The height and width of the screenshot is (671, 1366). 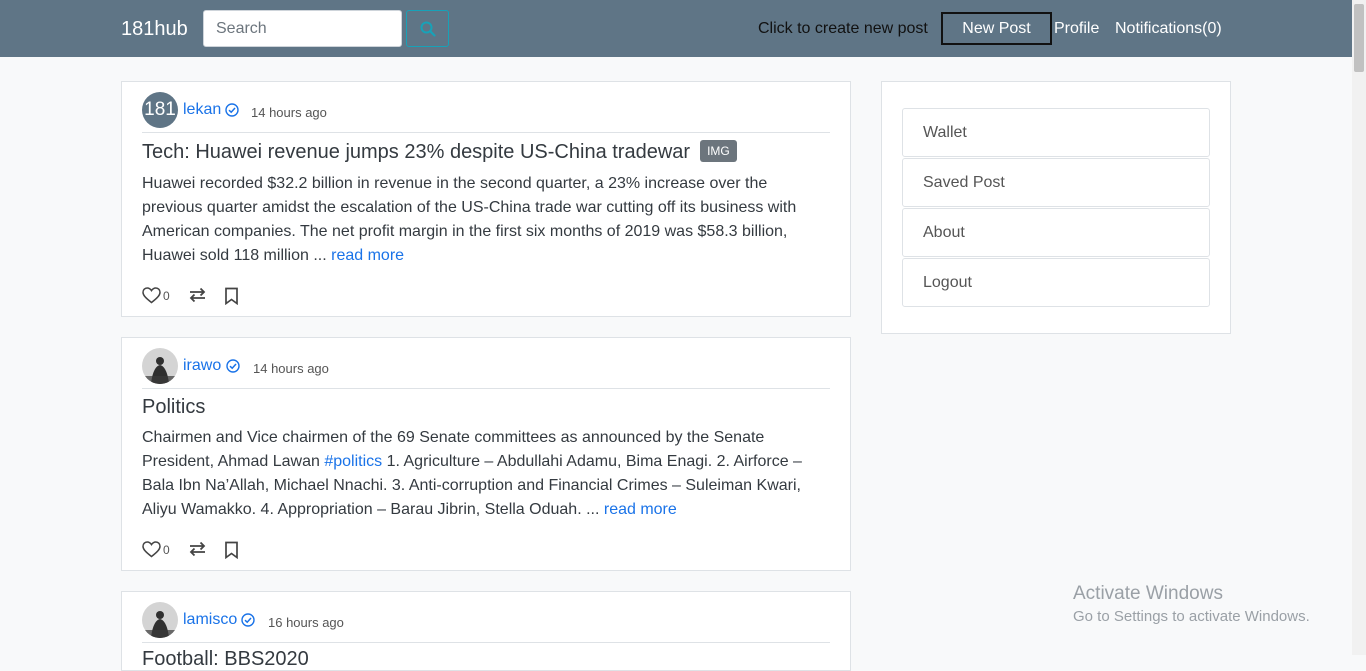 I want to click on sidebar-item-wallet: Wallet, so click(x=1056, y=132).